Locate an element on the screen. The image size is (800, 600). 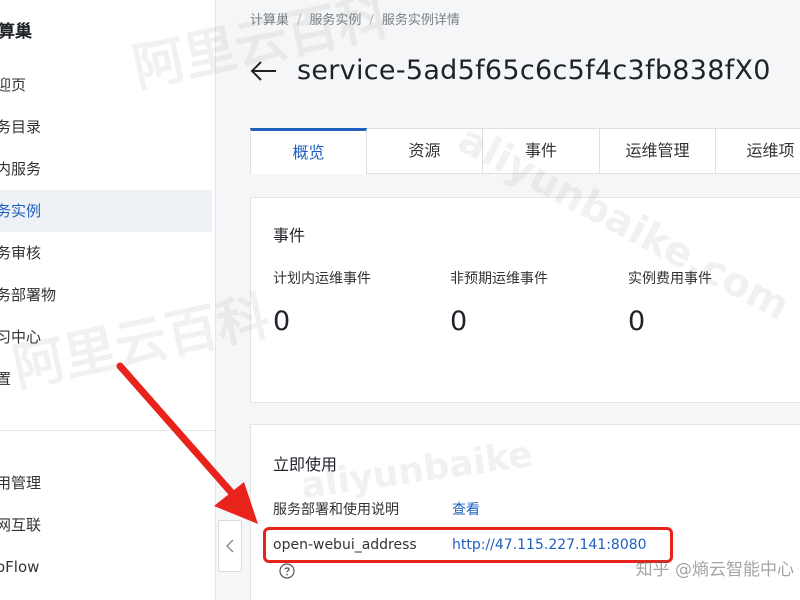
deploy-doc-view-link: 查看 is located at coordinates (466, 509).